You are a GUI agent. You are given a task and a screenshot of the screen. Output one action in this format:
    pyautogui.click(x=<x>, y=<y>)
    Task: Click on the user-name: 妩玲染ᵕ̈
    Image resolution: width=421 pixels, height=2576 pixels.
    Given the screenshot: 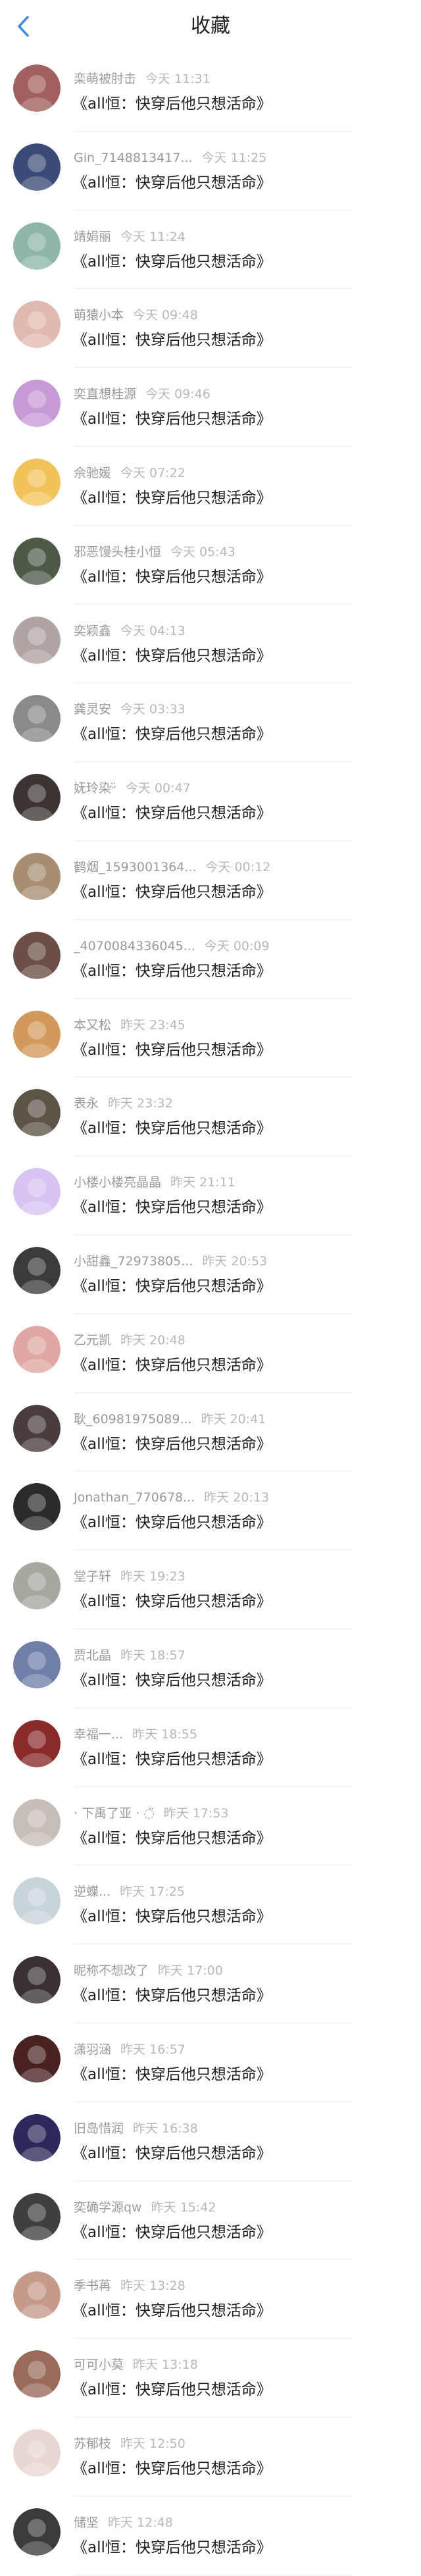 What is the action you would take?
    pyautogui.click(x=95, y=788)
    